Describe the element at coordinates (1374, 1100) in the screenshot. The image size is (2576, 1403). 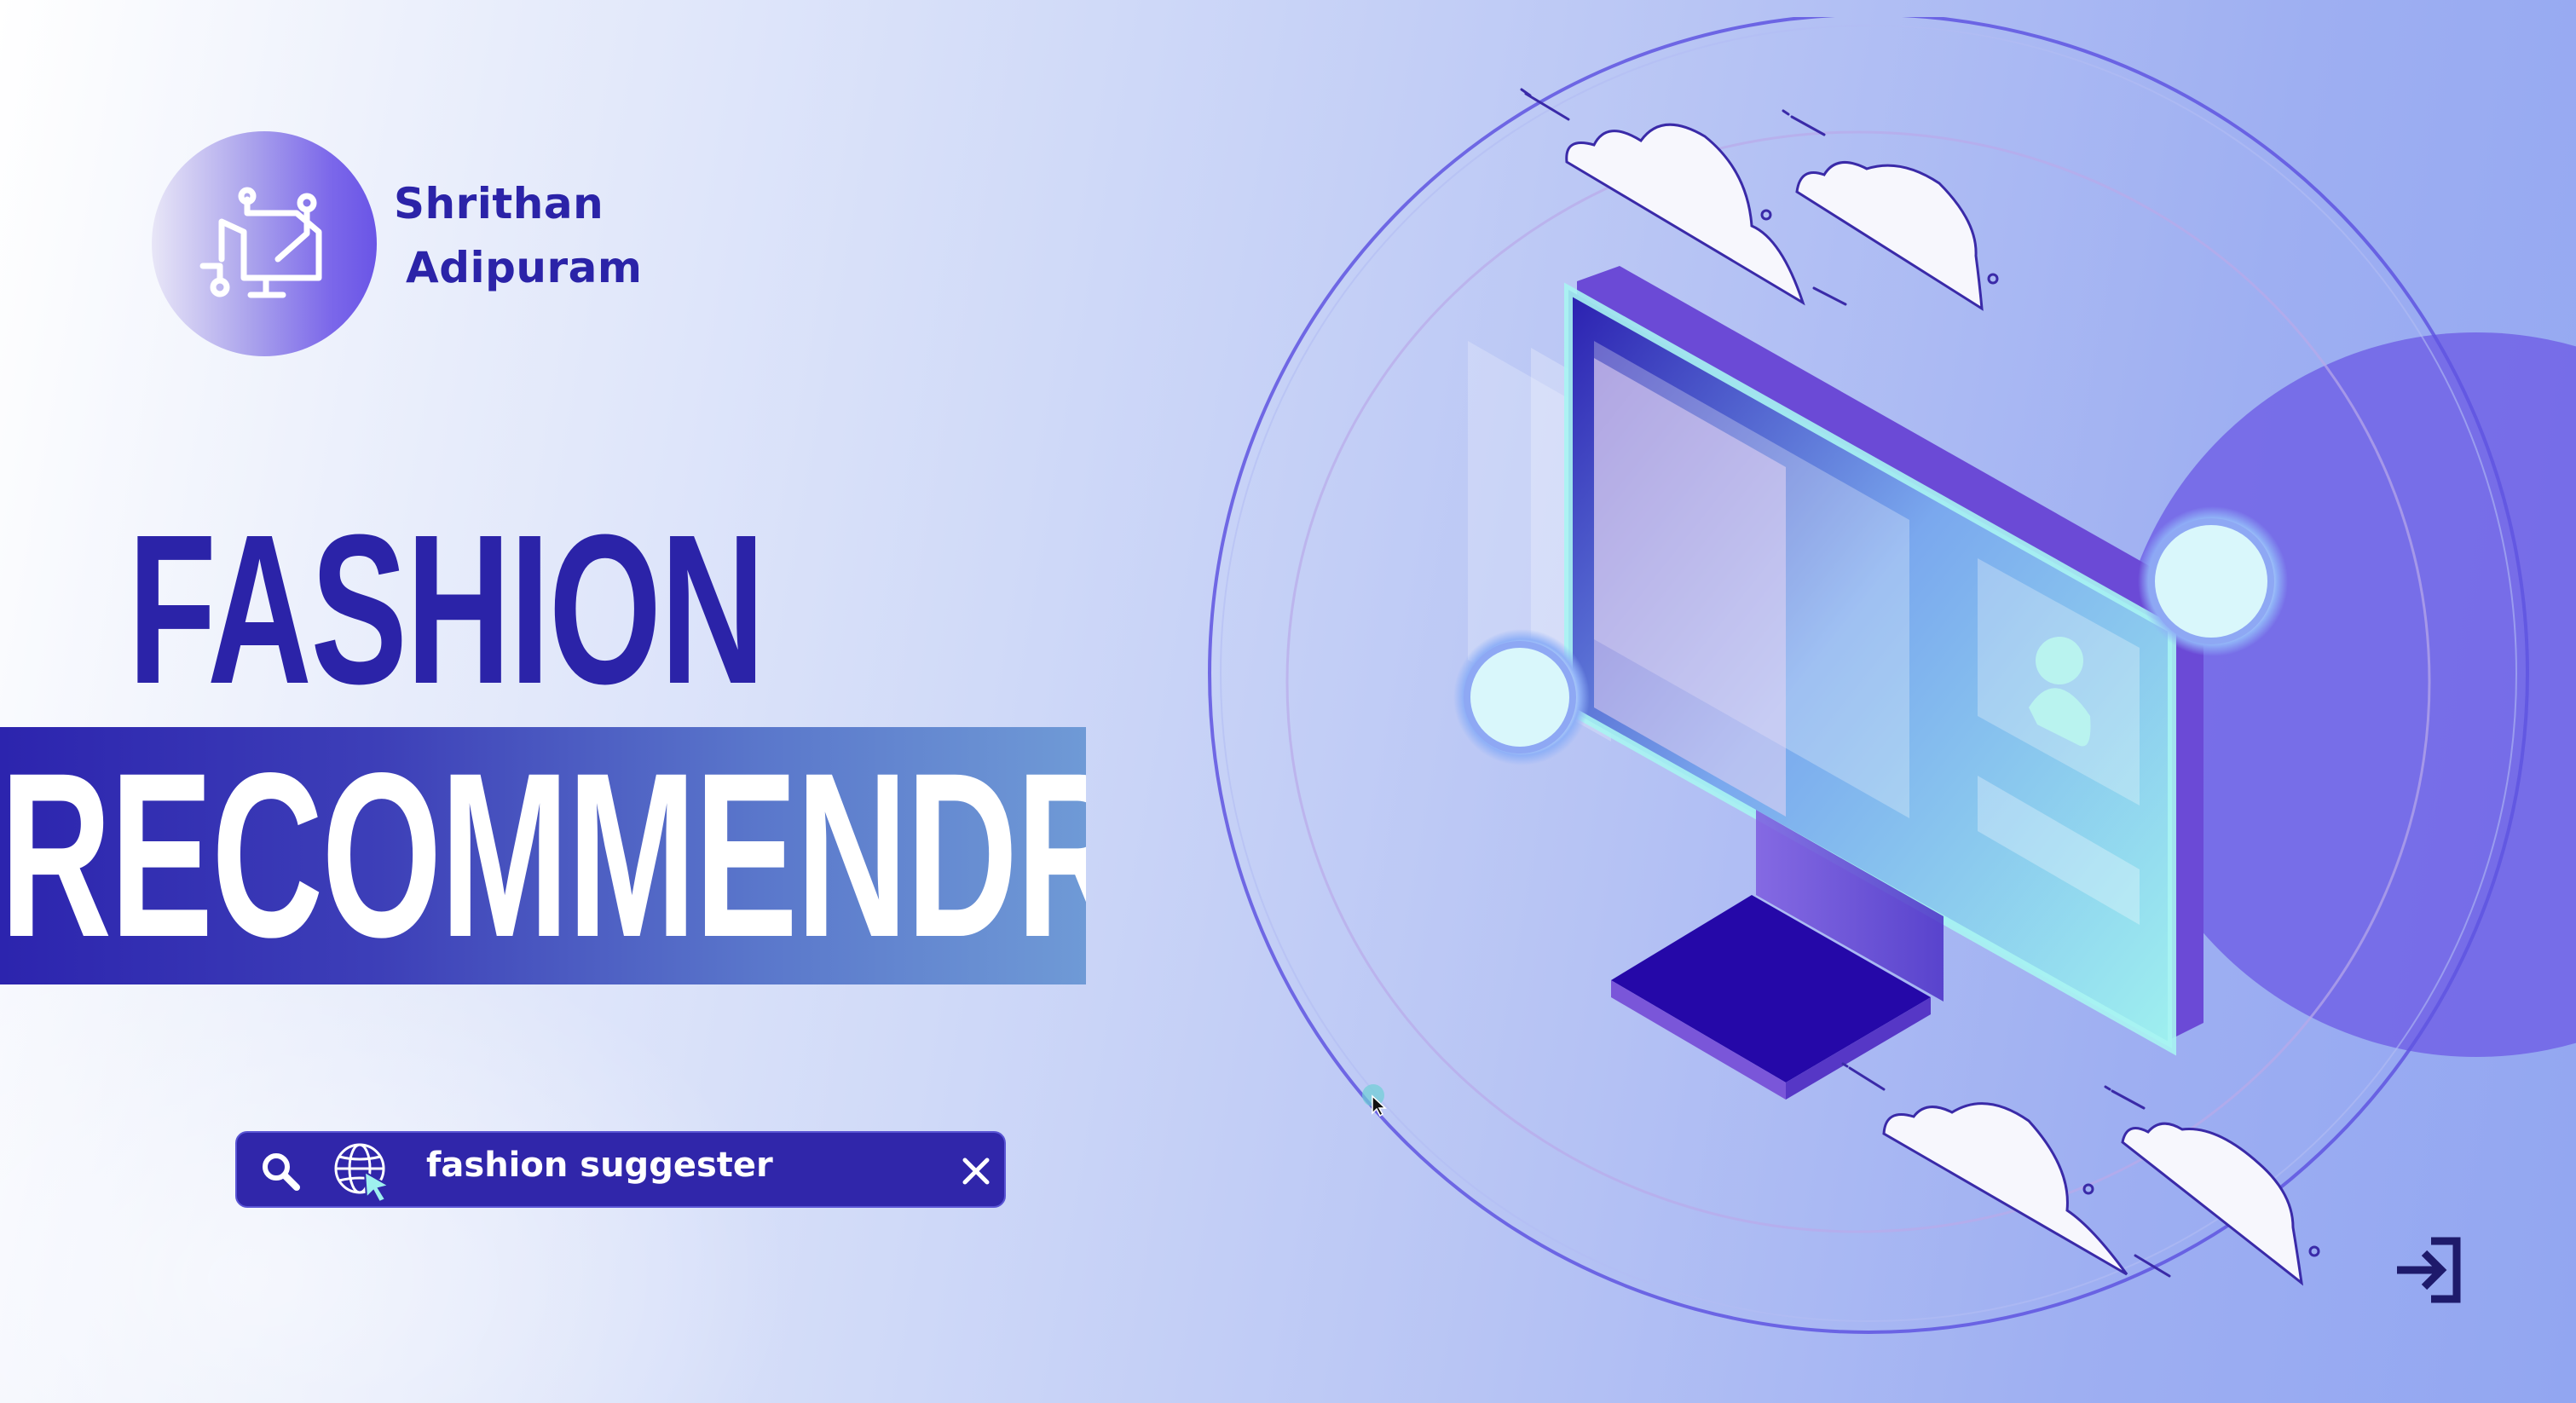
I see `mouse-cursor-icon` at that location.